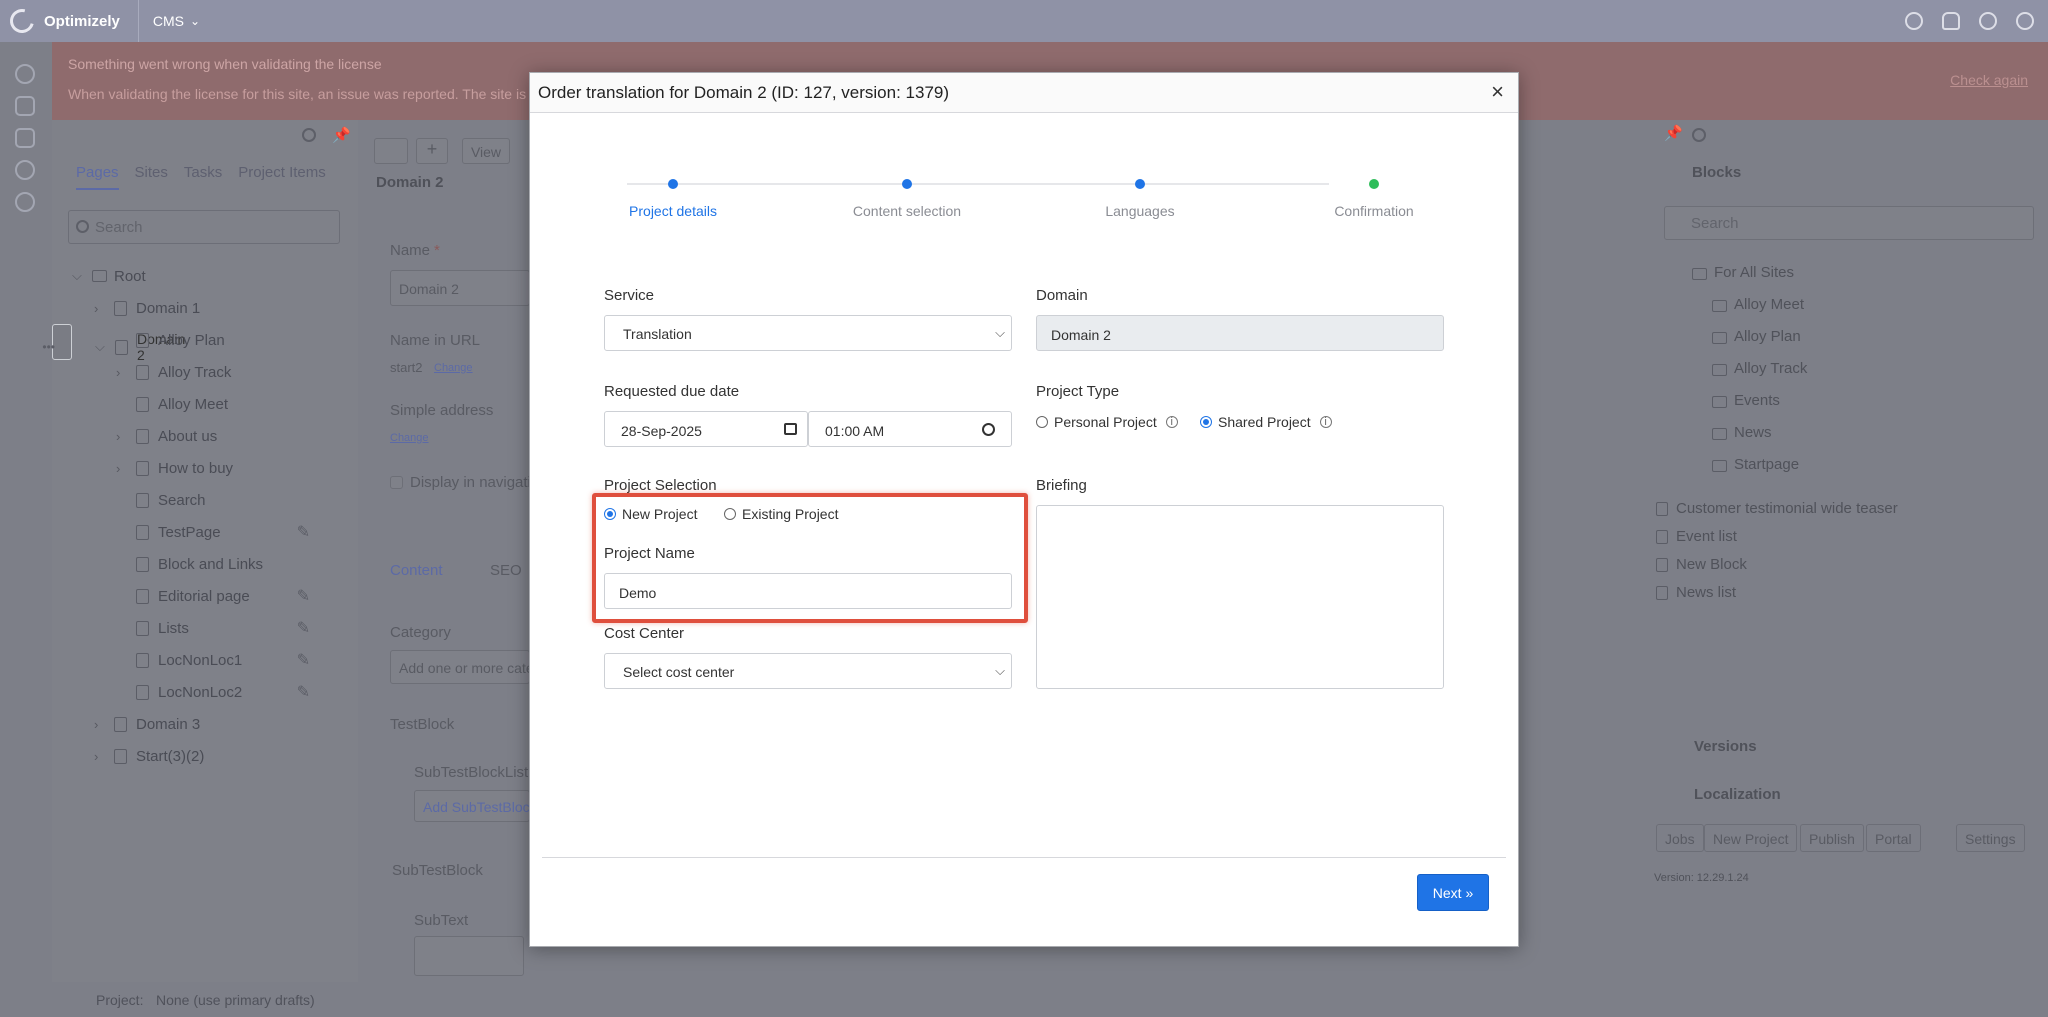 Image resolution: width=2048 pixels, height=1017 pixels. Describe the element at coordinates (706, 429) in the screenshot. I see `due-date-input: 28-Sep-2025` at that location.